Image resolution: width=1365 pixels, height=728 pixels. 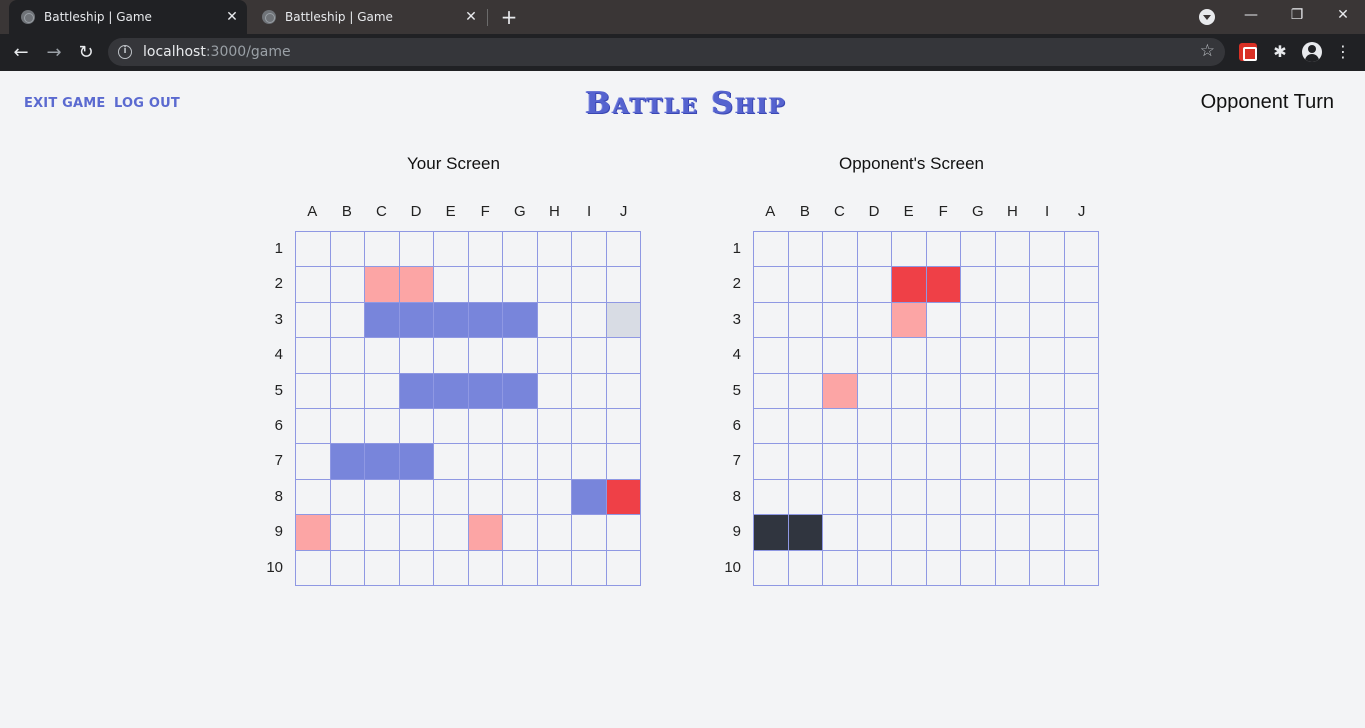 What do you see at coordinates (909, 250) in the screenshot?
I see `grid-cell-e1` at bounding box center [909, 250].